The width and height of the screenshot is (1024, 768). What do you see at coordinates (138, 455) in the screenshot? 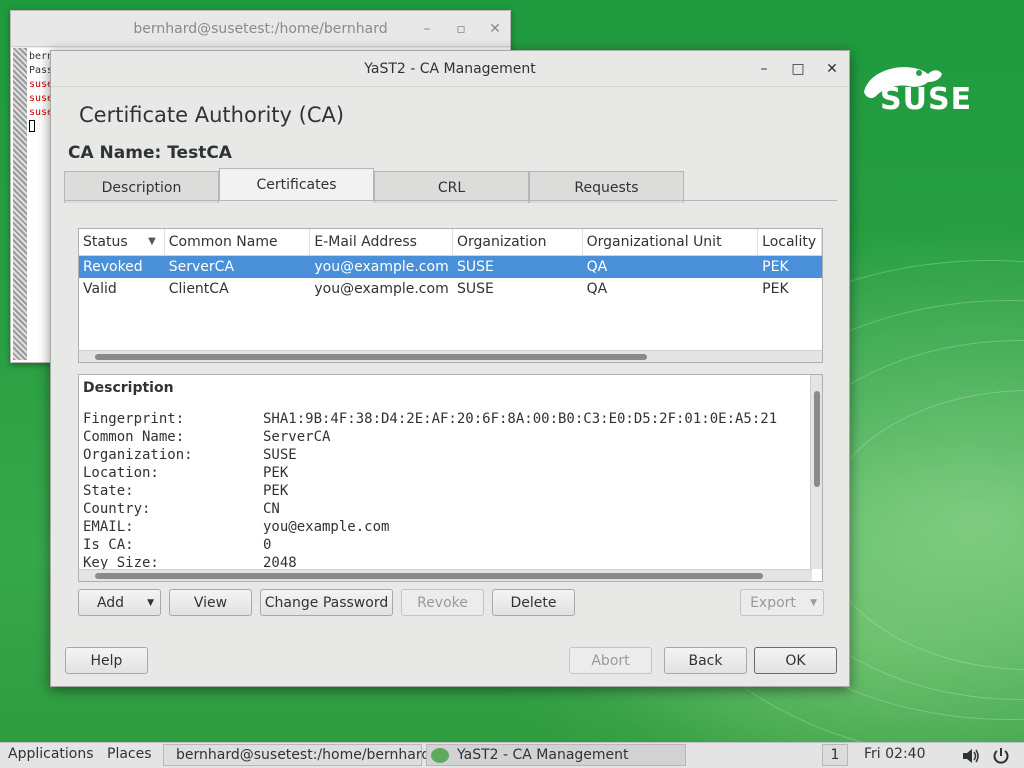
I see `field-key: Organization:` at bounding box center [138, 455].